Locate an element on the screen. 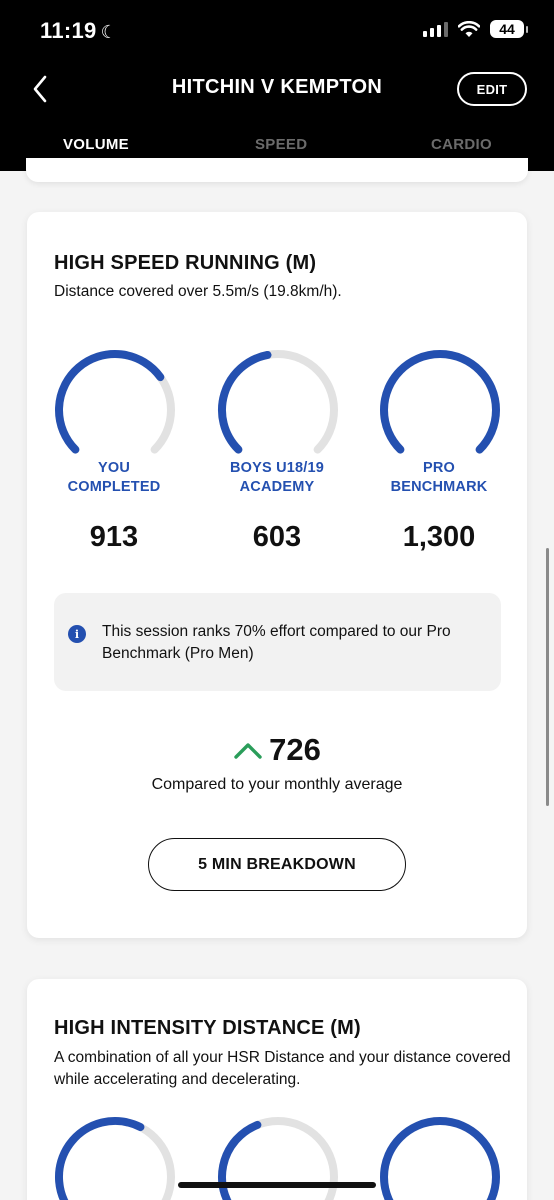 The width and height of the screenshot is (554, 1200). card-description: Distance covered over 5.5m/s (19.8km/h). is located at coordinates (198, 291).